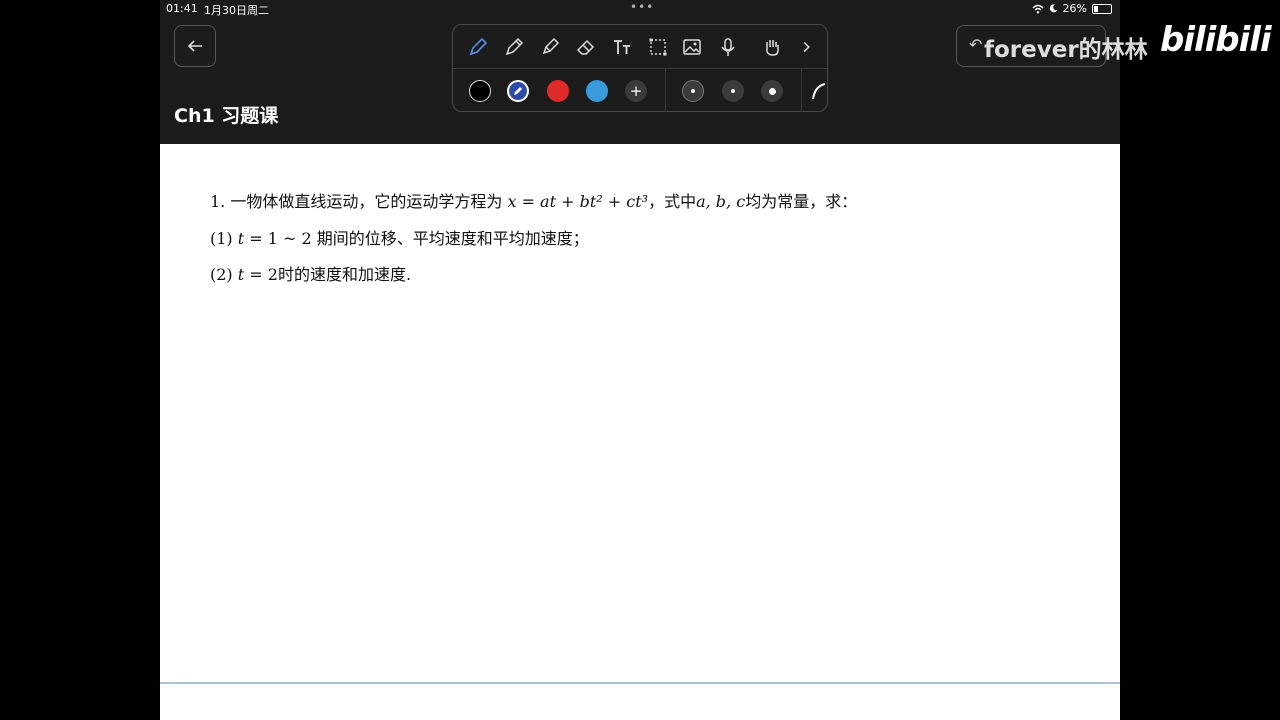 The height and width of the screenshot is (720, 1280). I want to click on highlighter-icon, so click(550, 47).